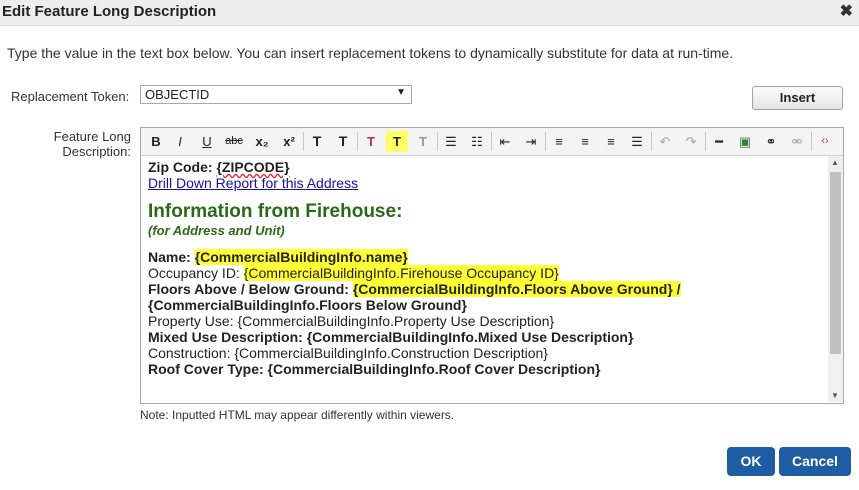 This screenshot has width=859, height=490. I want to click on drill-down-link: Drill Down Report for this Address, so click(253, 183).